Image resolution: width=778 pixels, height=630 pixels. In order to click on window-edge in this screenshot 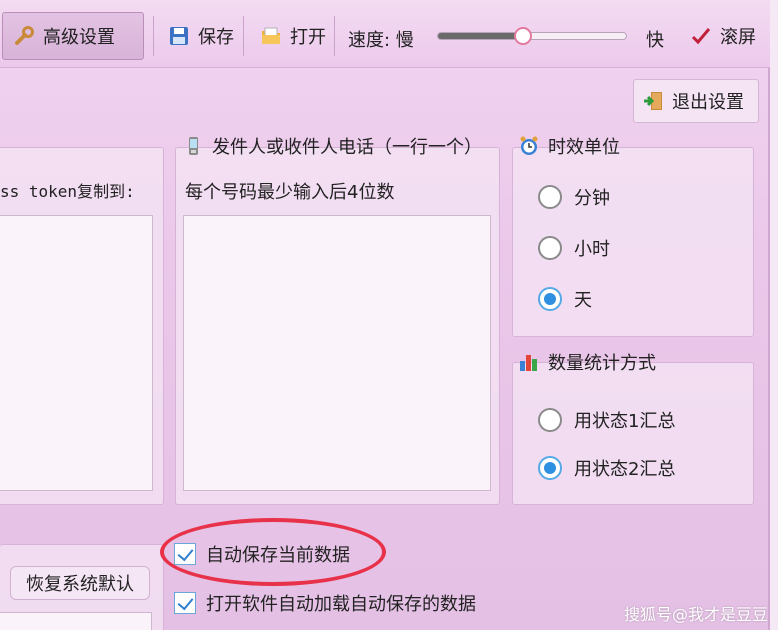, I will do `click(774, 315)`.